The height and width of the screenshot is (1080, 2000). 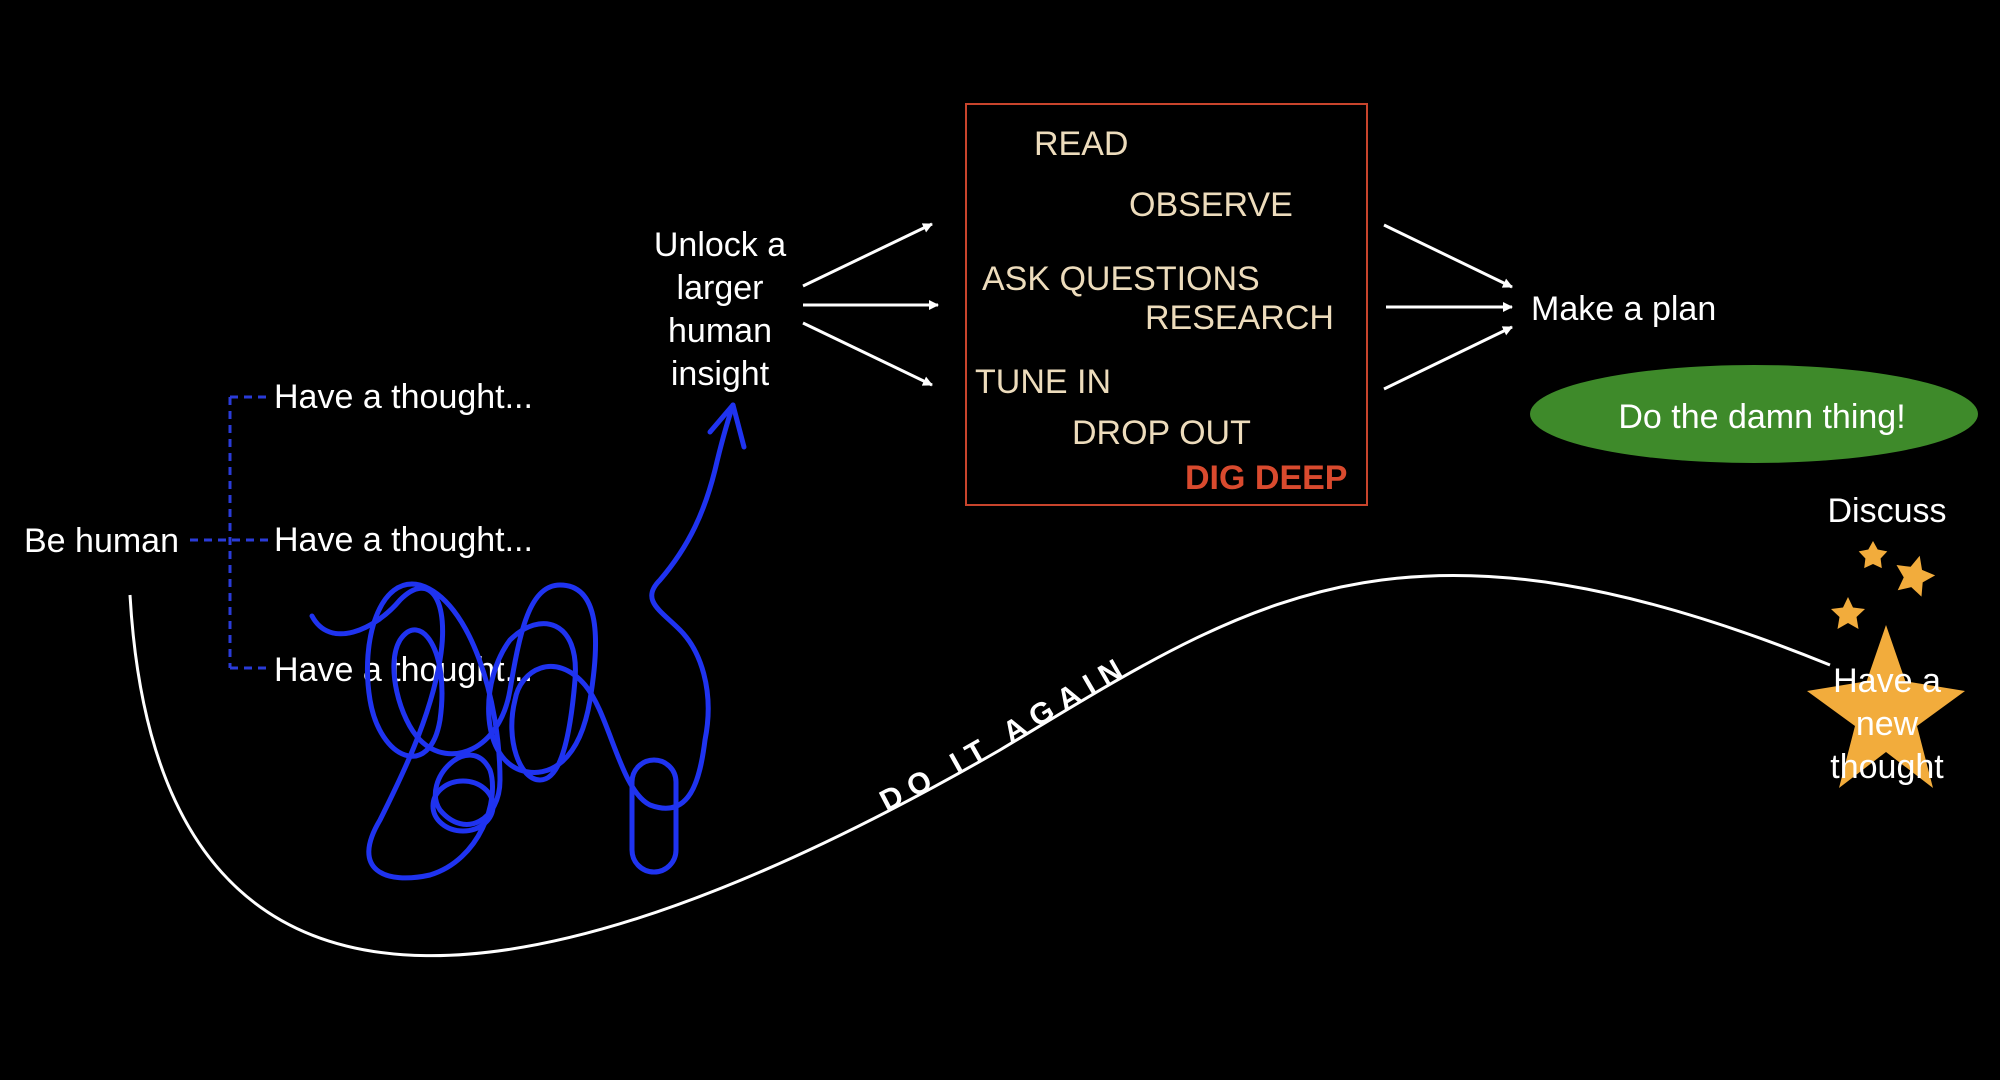 What do you see at coordinates (1623, 309) in the screenshot?
I see `plan-label: Make a plan` at bounding box center [1623, 309].